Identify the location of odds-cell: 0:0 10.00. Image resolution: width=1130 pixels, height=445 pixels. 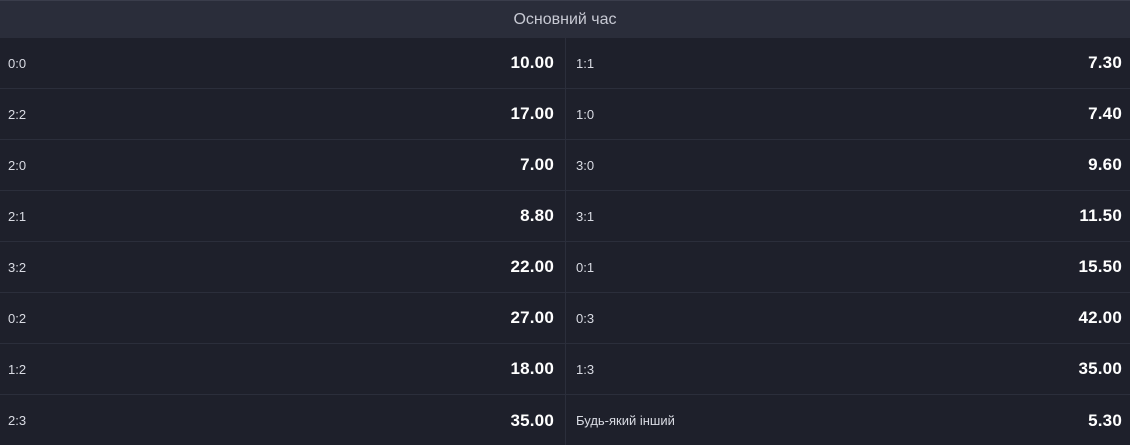
(283, 63).